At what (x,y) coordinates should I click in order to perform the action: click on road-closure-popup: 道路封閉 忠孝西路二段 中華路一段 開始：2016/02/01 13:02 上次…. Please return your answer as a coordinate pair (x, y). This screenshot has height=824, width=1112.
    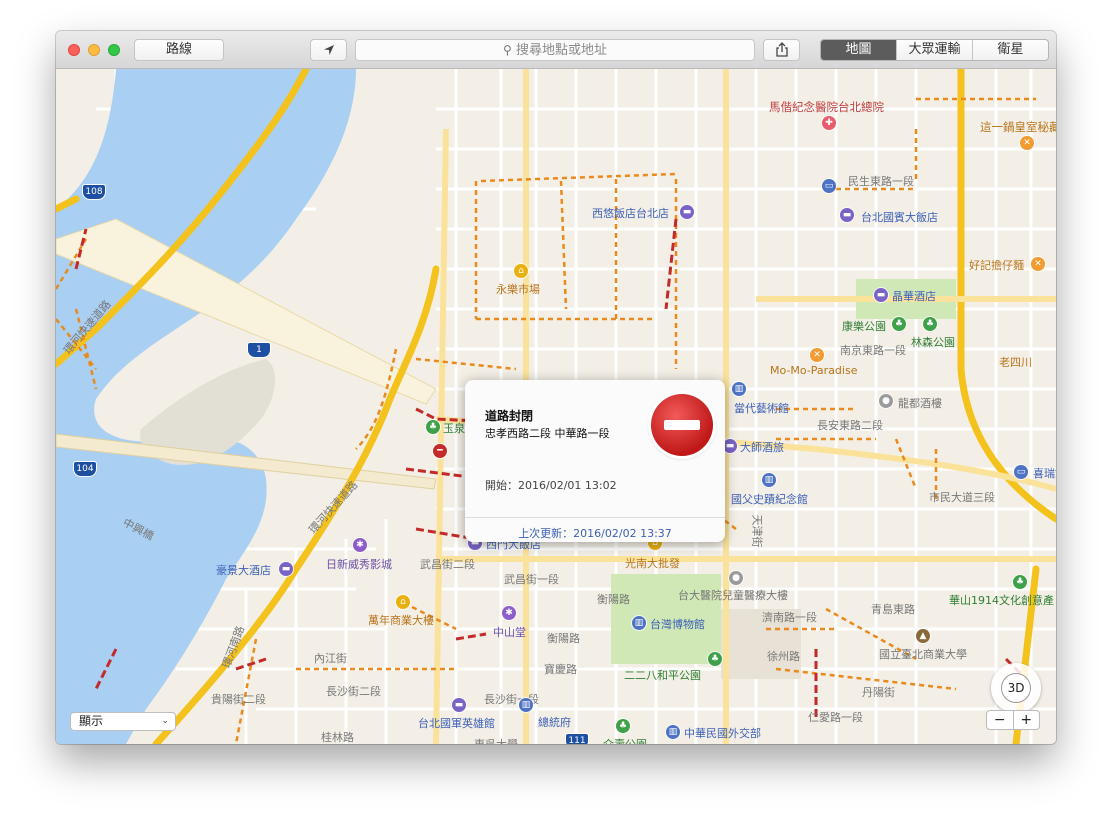
    Looking at the image, I should click on (595, 461).